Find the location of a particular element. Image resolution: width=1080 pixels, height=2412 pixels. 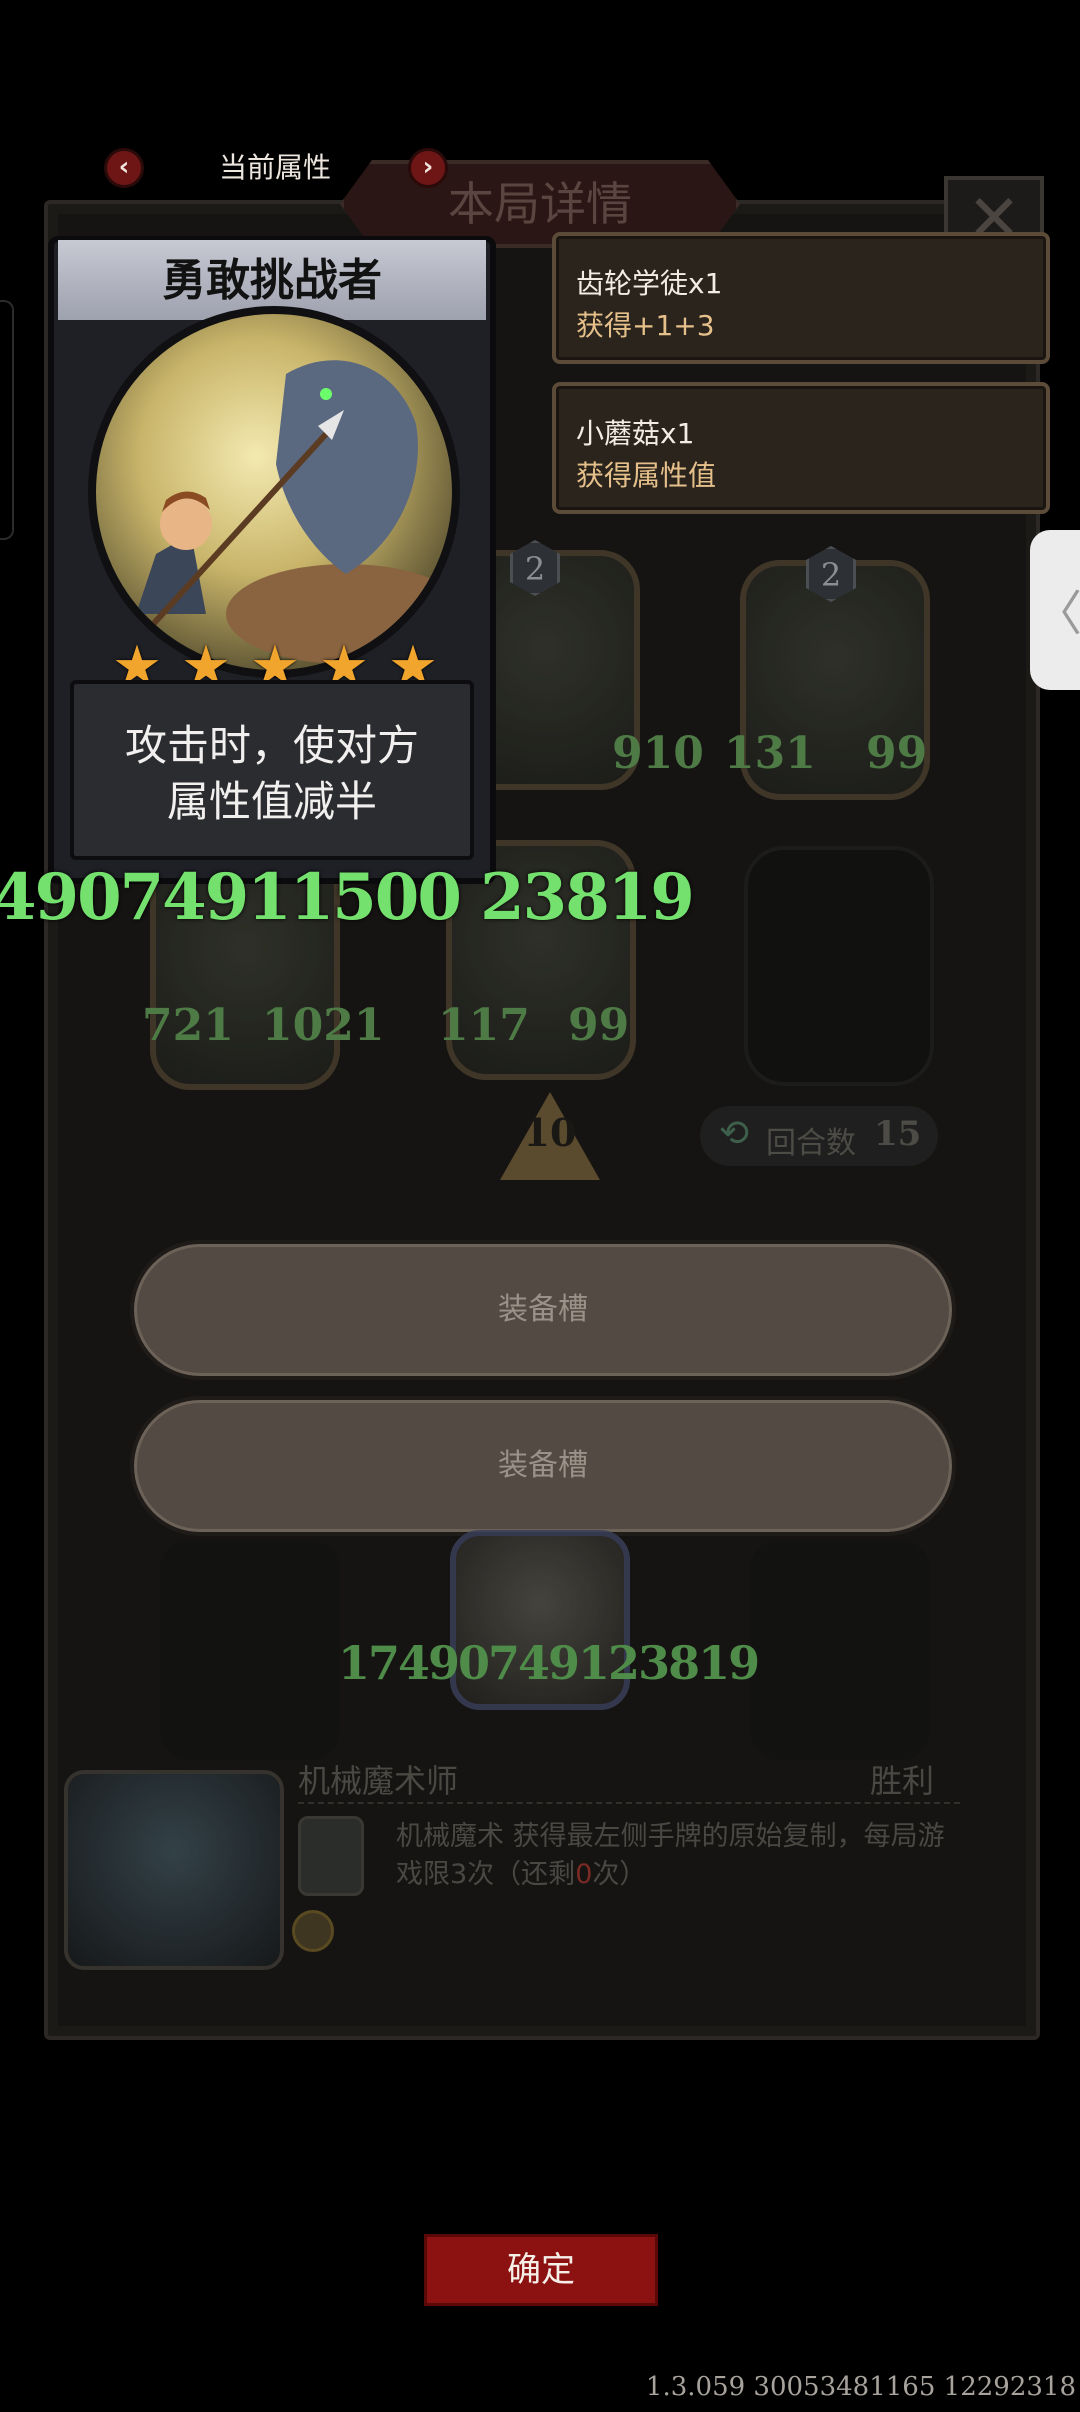

chevron-left-icon: 〈 is located at coordinates (1057, 614).